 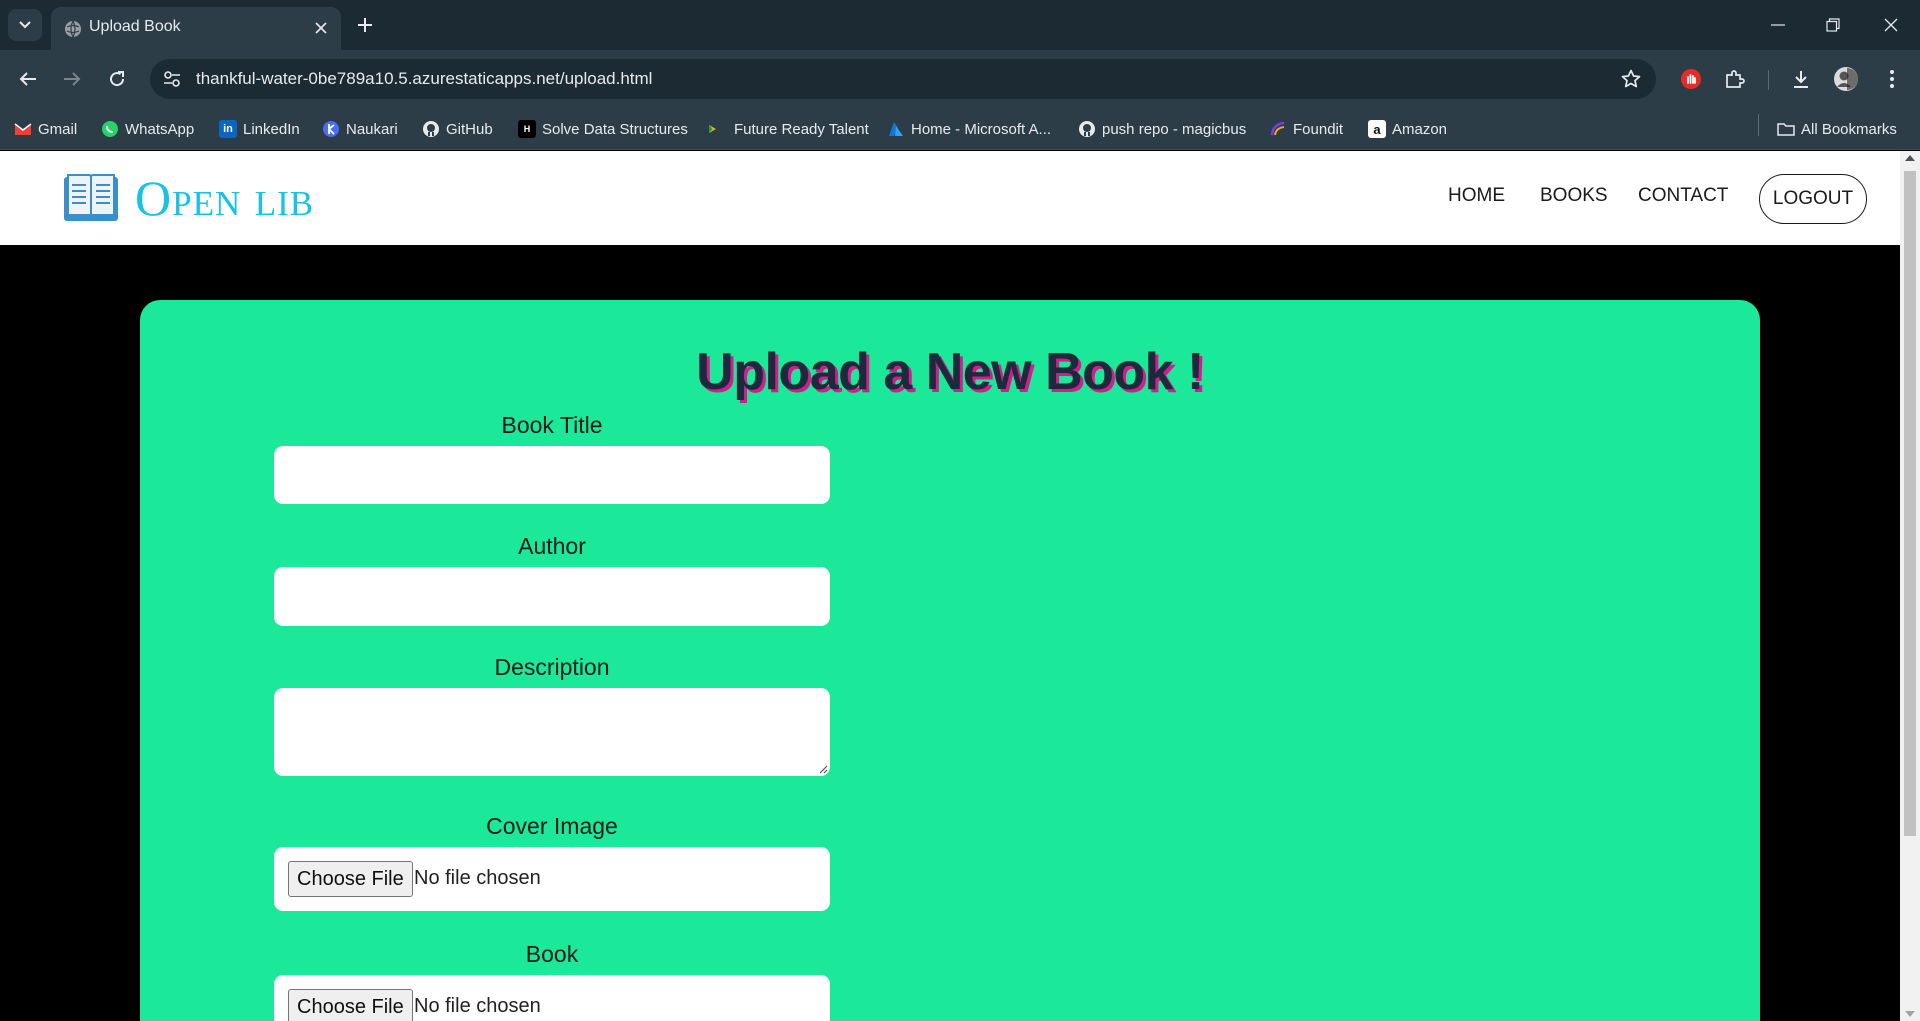 I want to click on scrollbar-thumb, so click(x=1910, y=503).